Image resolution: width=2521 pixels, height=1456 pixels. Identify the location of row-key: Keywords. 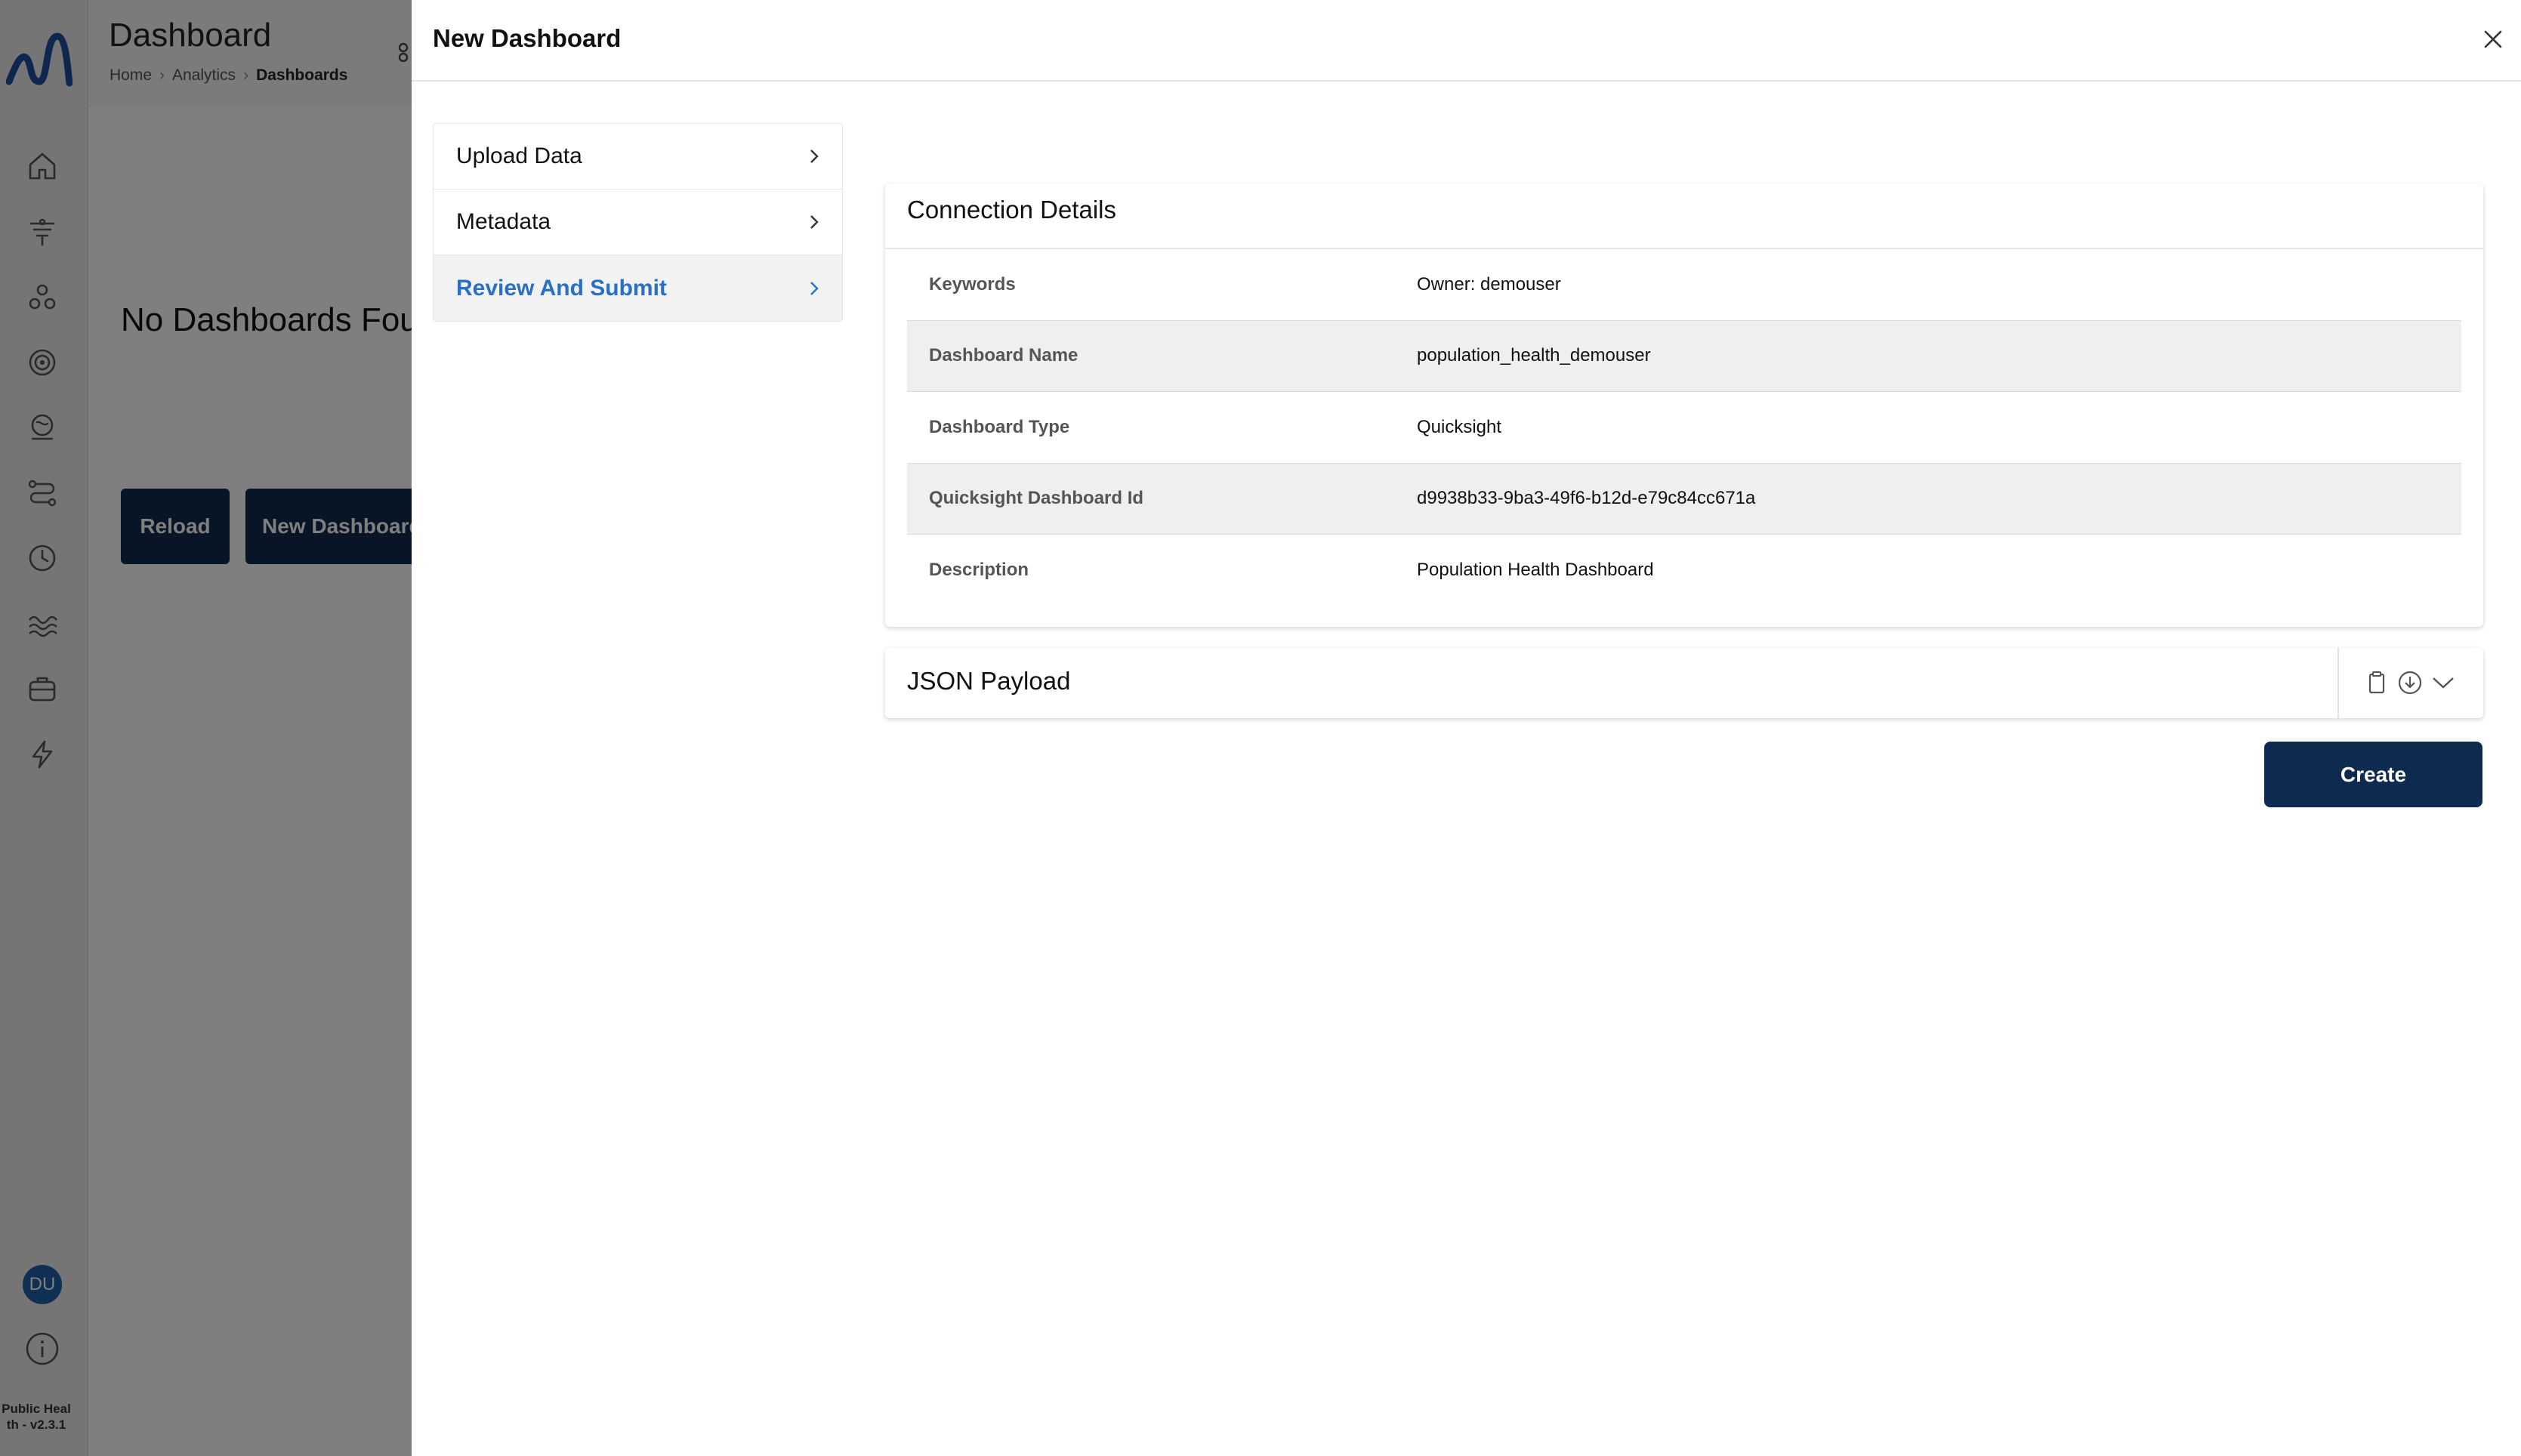
(973, 284).